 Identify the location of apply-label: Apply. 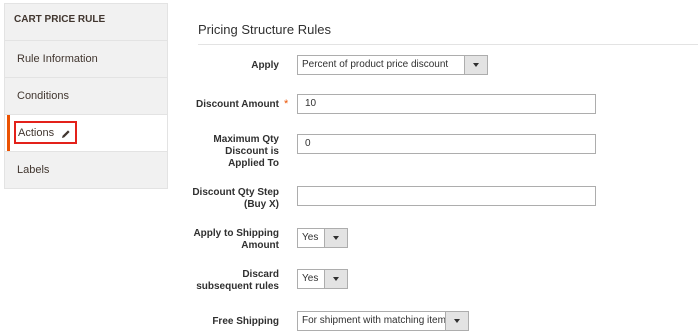
(265, 65).